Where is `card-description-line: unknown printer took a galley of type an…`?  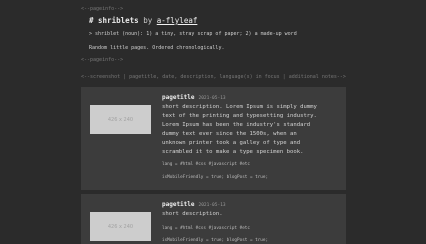 card-description-line: unknown printer took a galley of type an… is located at coordinates (231, 142).